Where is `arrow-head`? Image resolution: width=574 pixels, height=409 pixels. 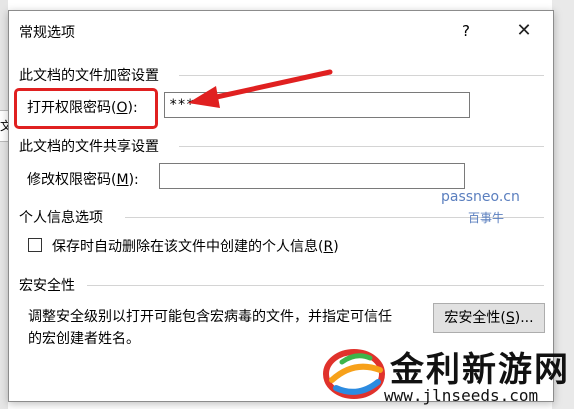
arrow-head is located at coordinates (204, 97).